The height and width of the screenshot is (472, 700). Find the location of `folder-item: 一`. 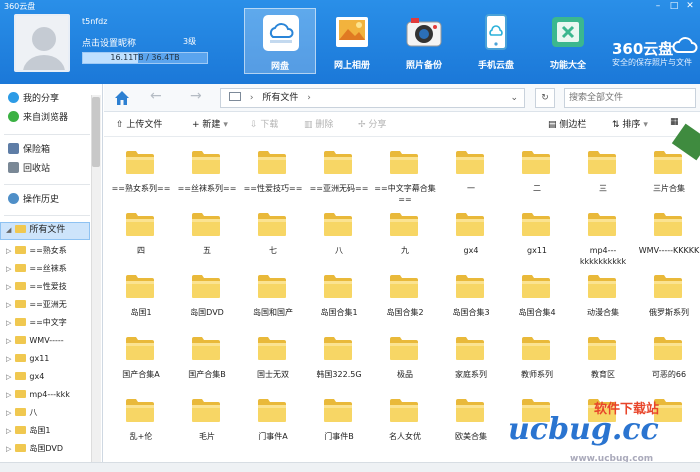

folder-item: 一 is located at coordinates (471, 178).